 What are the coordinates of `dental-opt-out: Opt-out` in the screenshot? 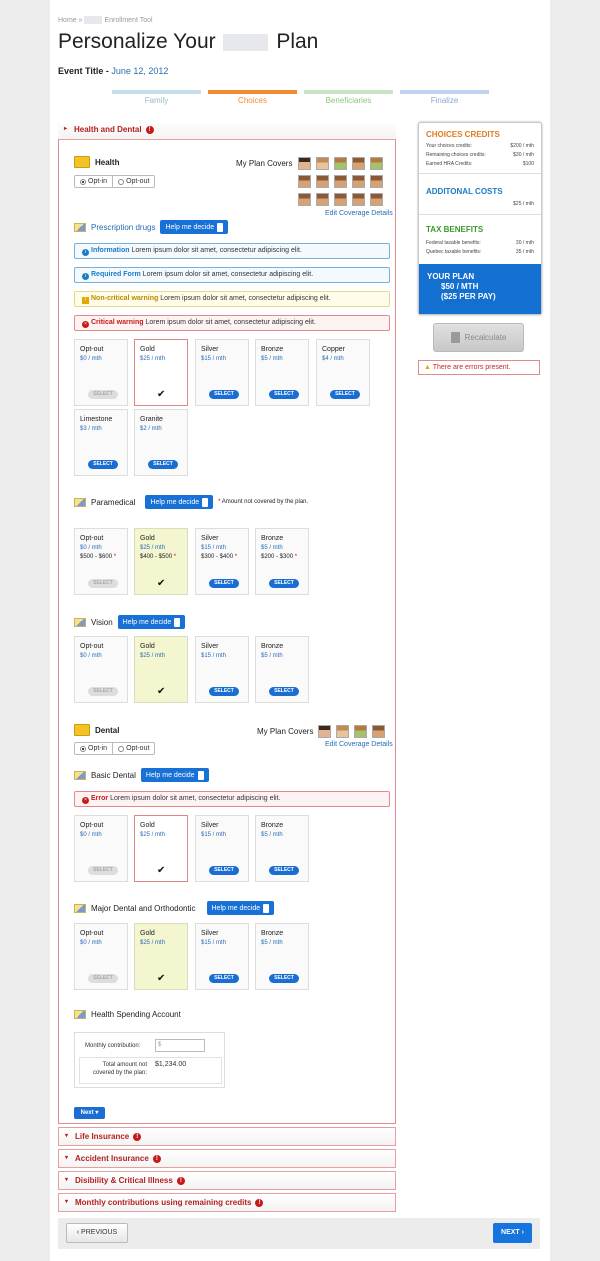 It's located at (133, 748).